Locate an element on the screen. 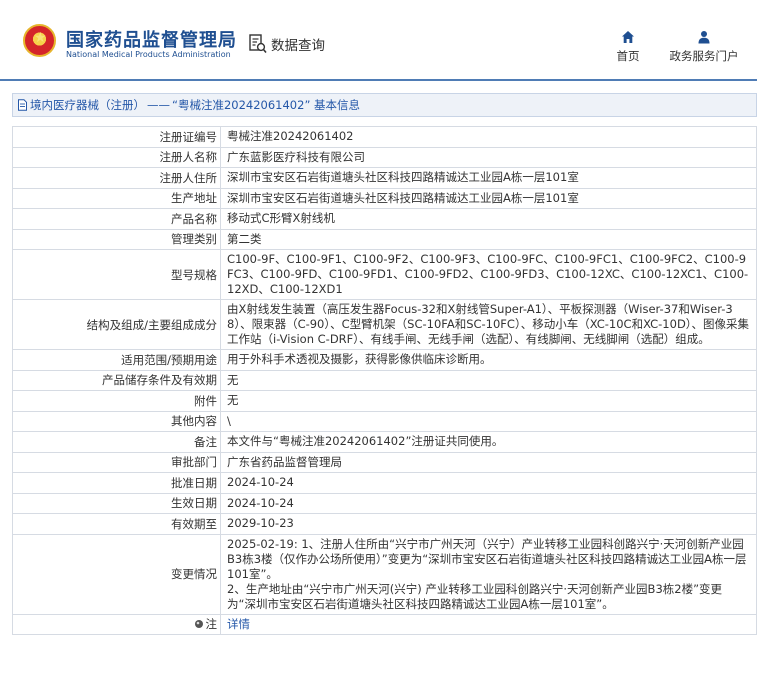  row-registrant-name: 注册人名称 广东蓝影医疗科技有限公司 is located at coordinates (384, 157).